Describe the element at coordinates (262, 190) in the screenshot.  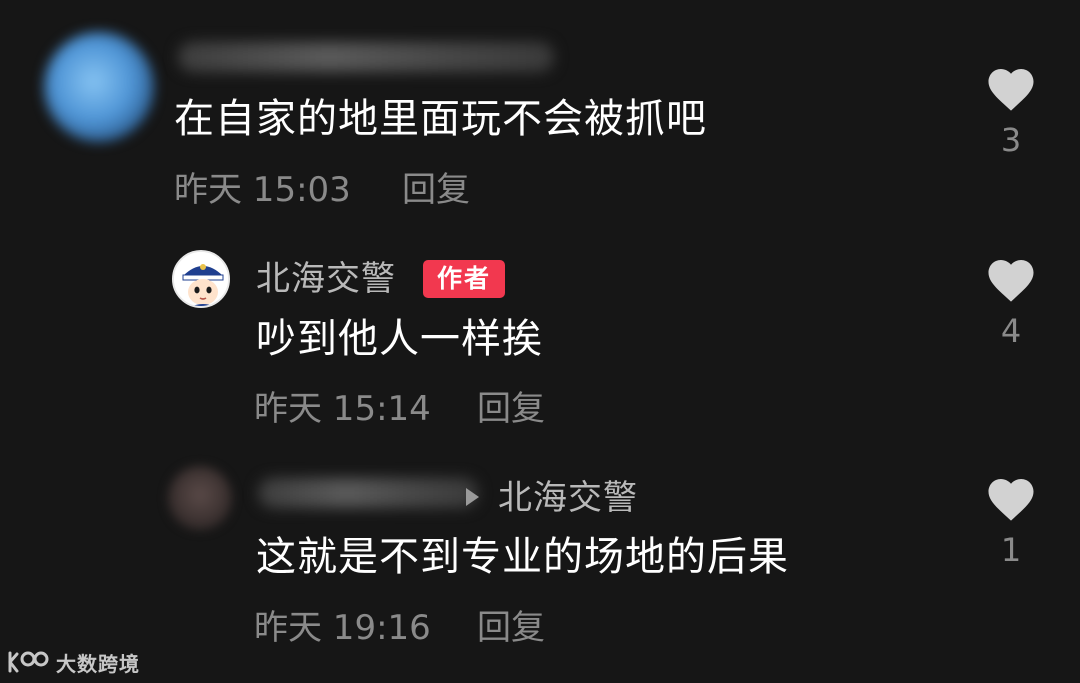
I see `comment-timestamp: 昨天 15:03` at that location.